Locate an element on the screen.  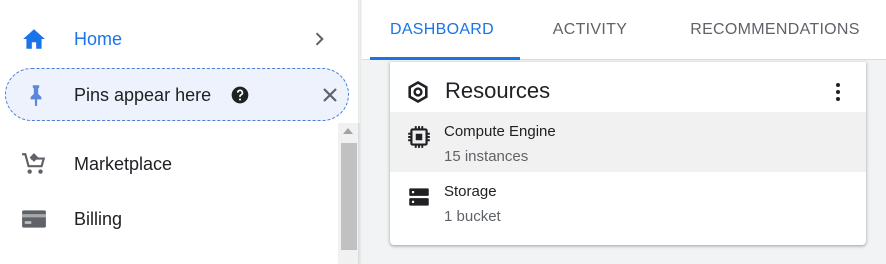
more-vert-icon is located at coordinates (838, 92).